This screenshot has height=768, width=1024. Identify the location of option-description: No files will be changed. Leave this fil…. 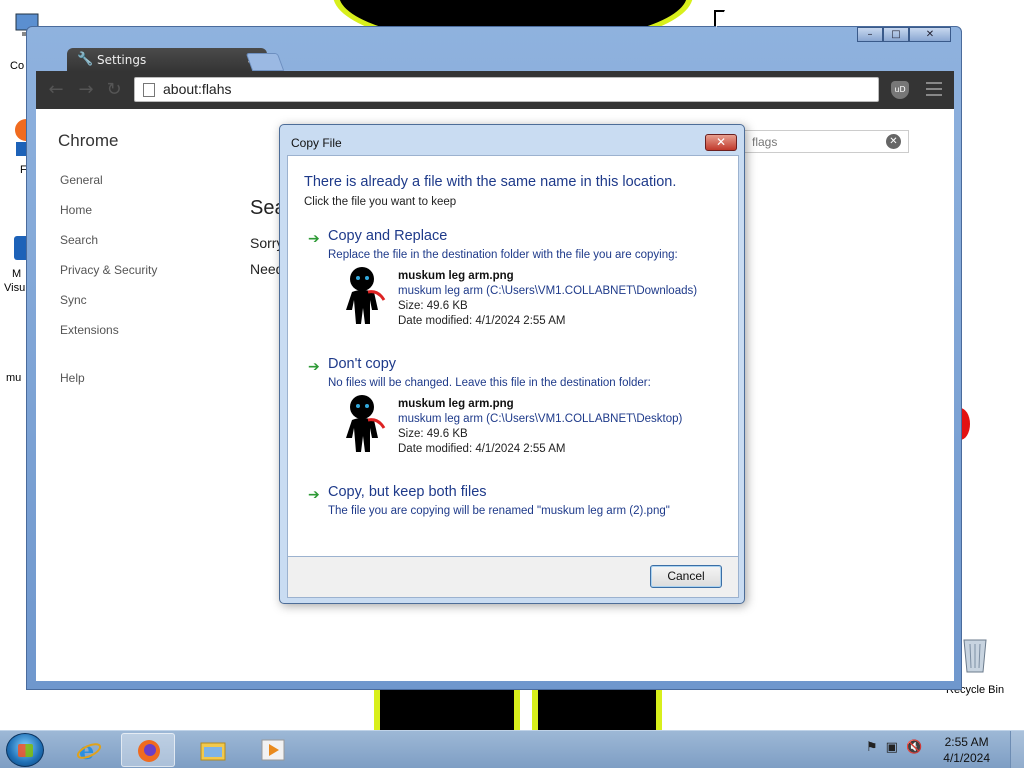
(489, 383).